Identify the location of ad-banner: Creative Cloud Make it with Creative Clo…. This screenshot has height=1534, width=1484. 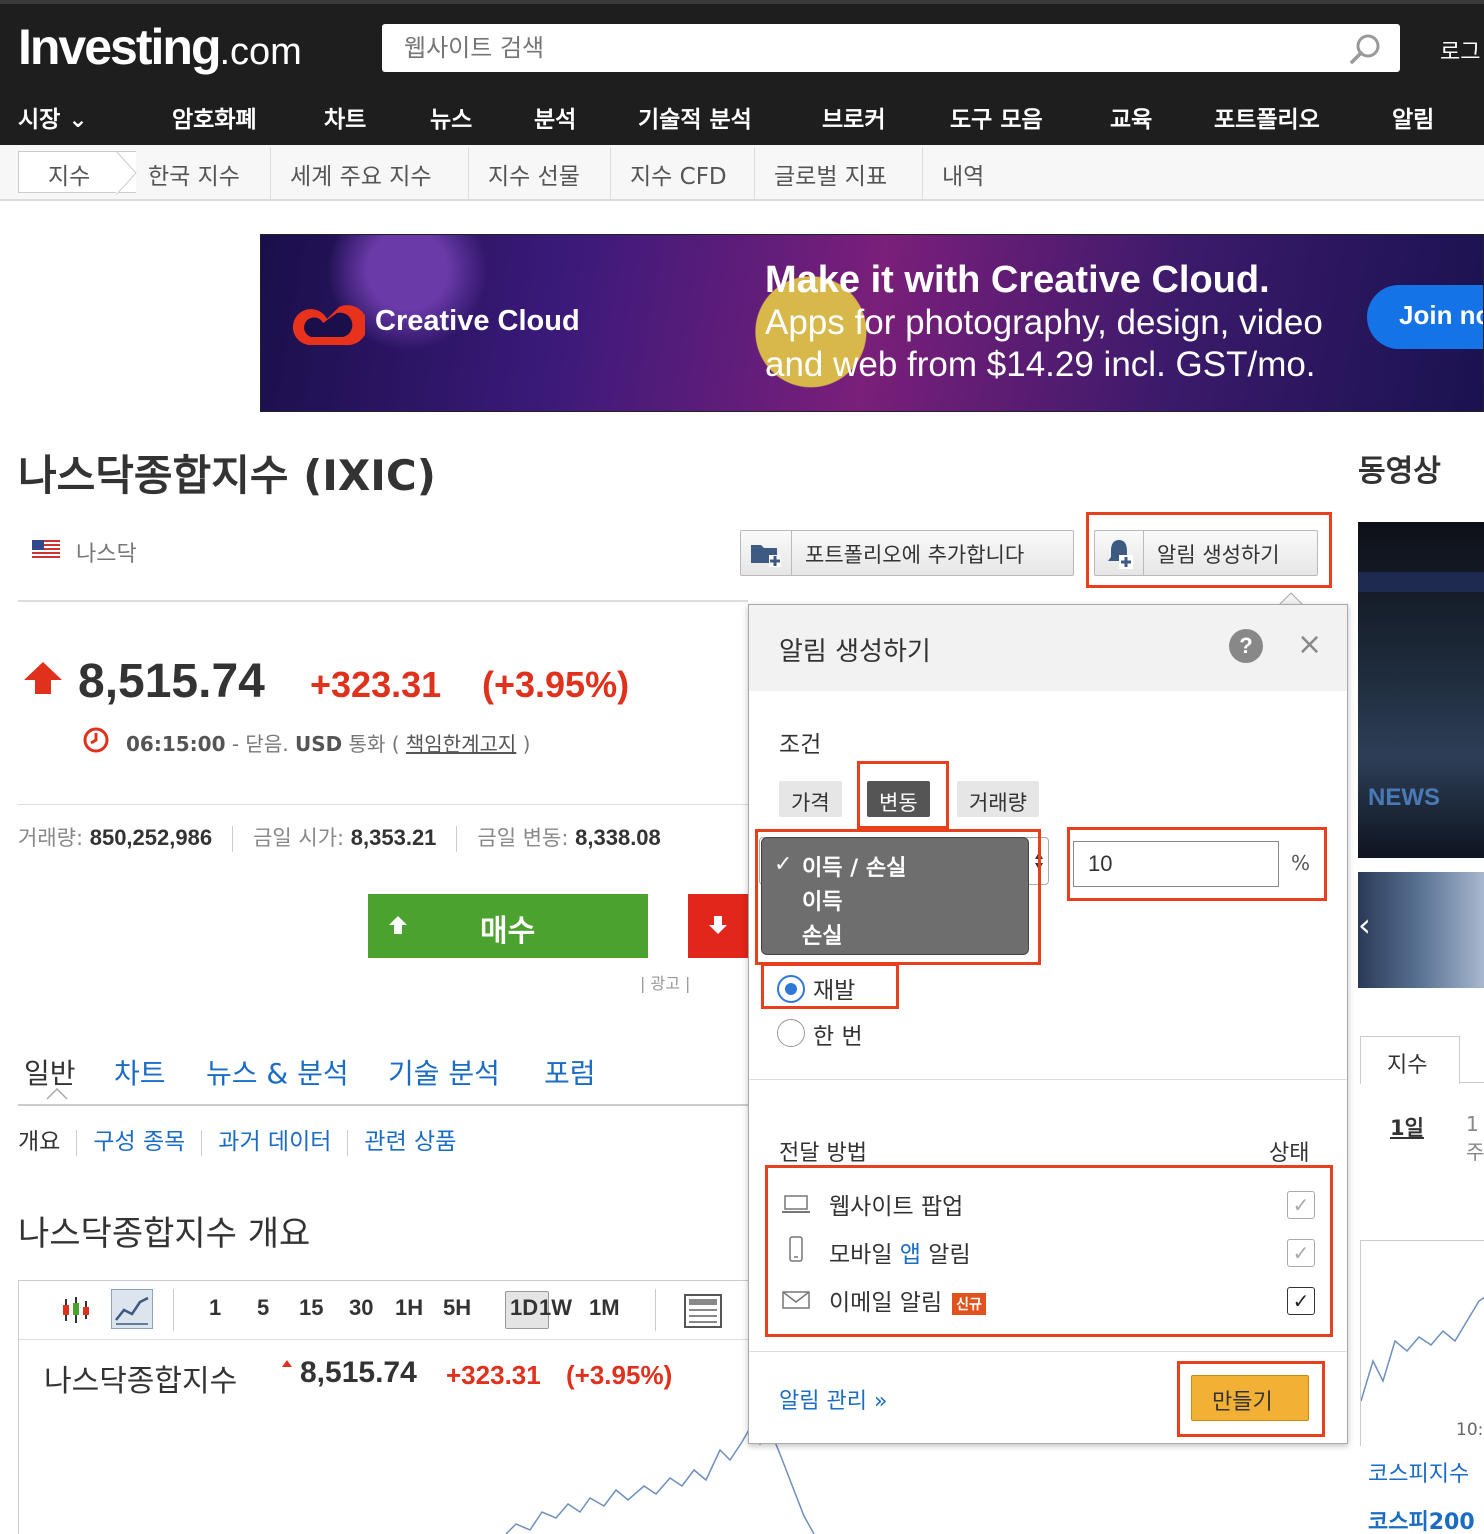
(872, 323).